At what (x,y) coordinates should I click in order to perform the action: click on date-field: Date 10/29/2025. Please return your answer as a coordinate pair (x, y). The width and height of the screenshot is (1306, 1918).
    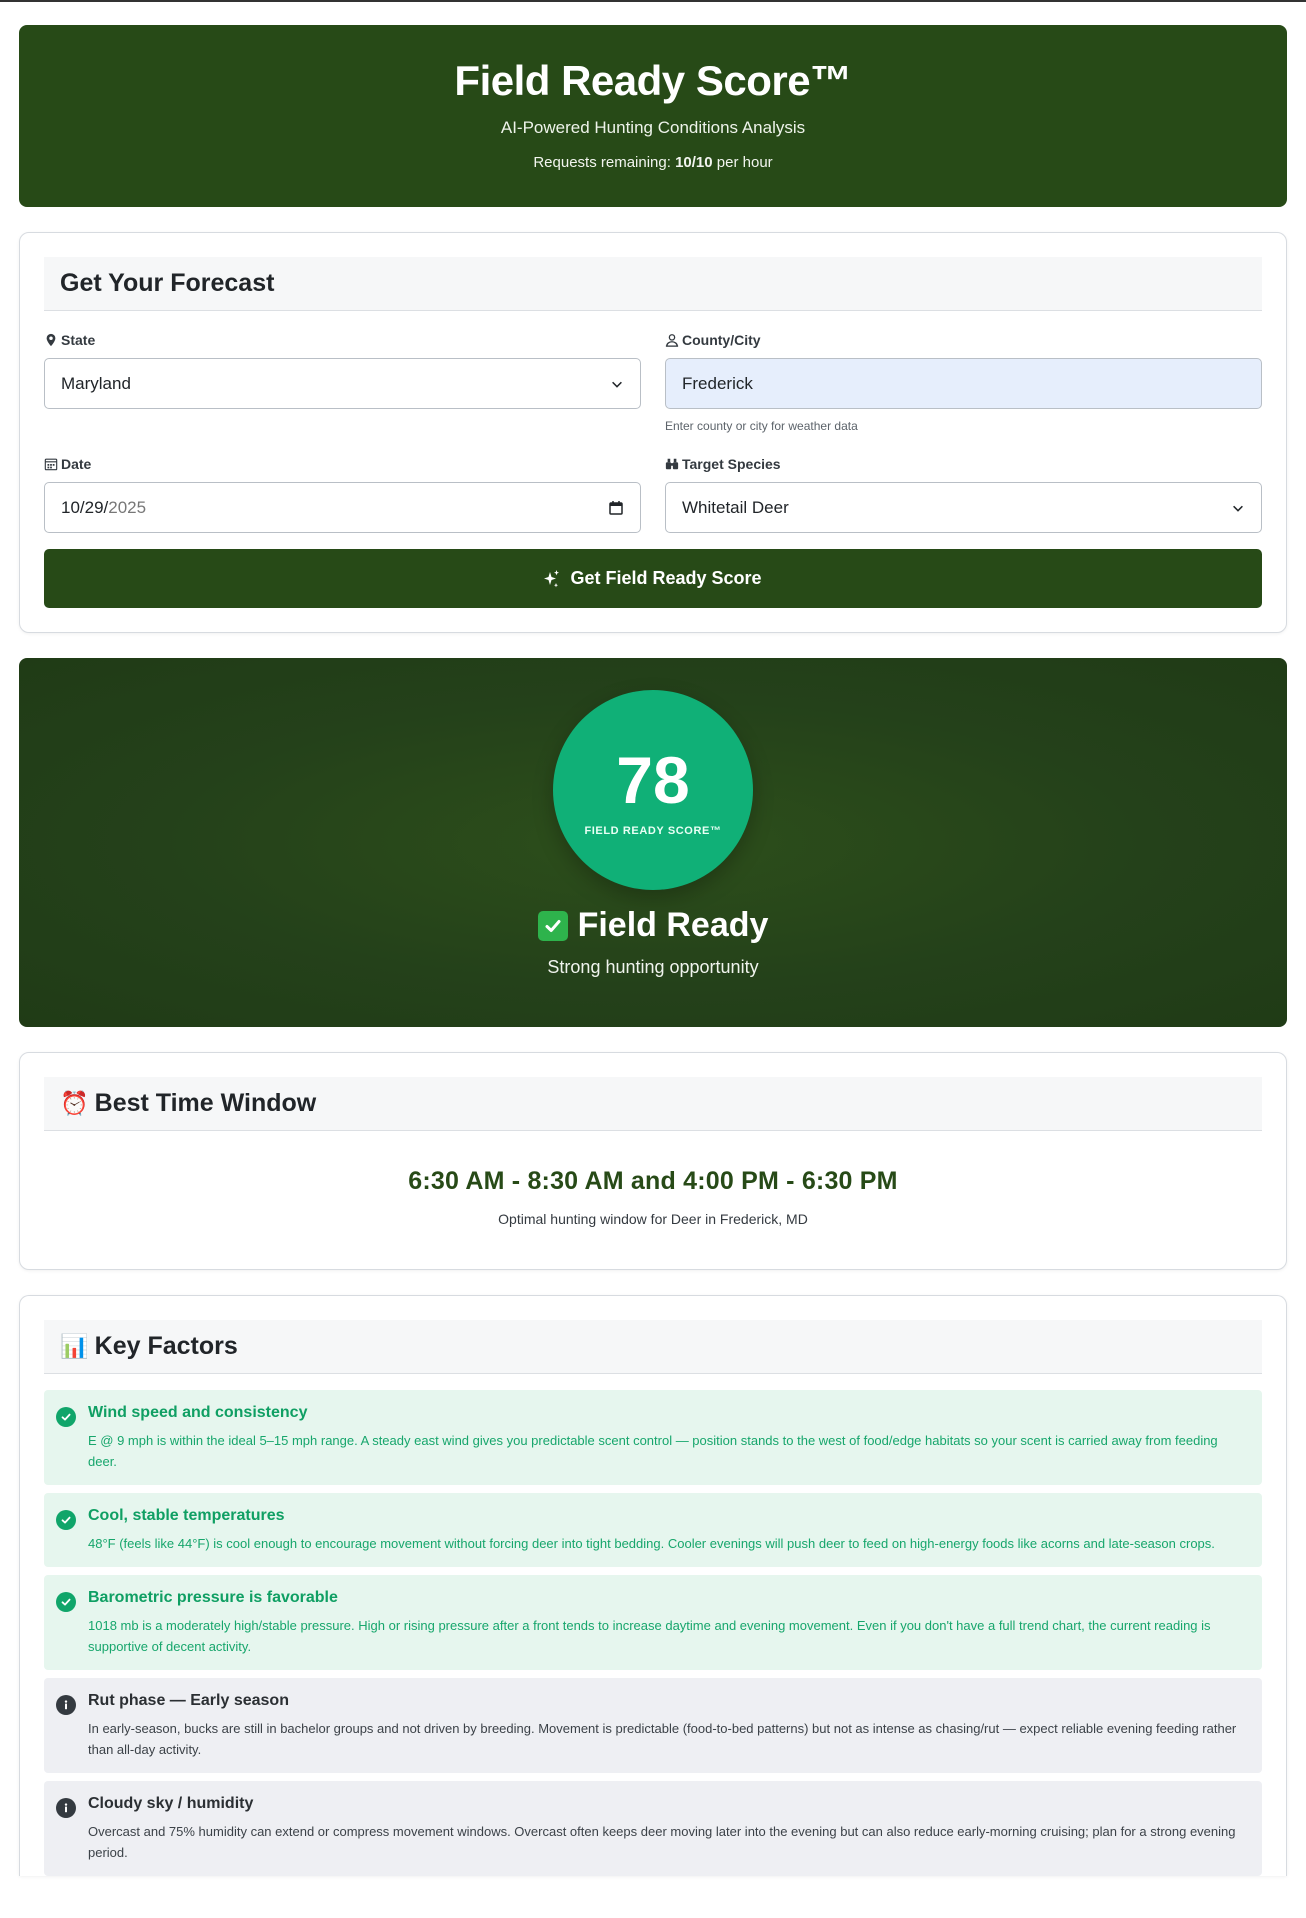
    Looking at the image, I should click on (342, 494).